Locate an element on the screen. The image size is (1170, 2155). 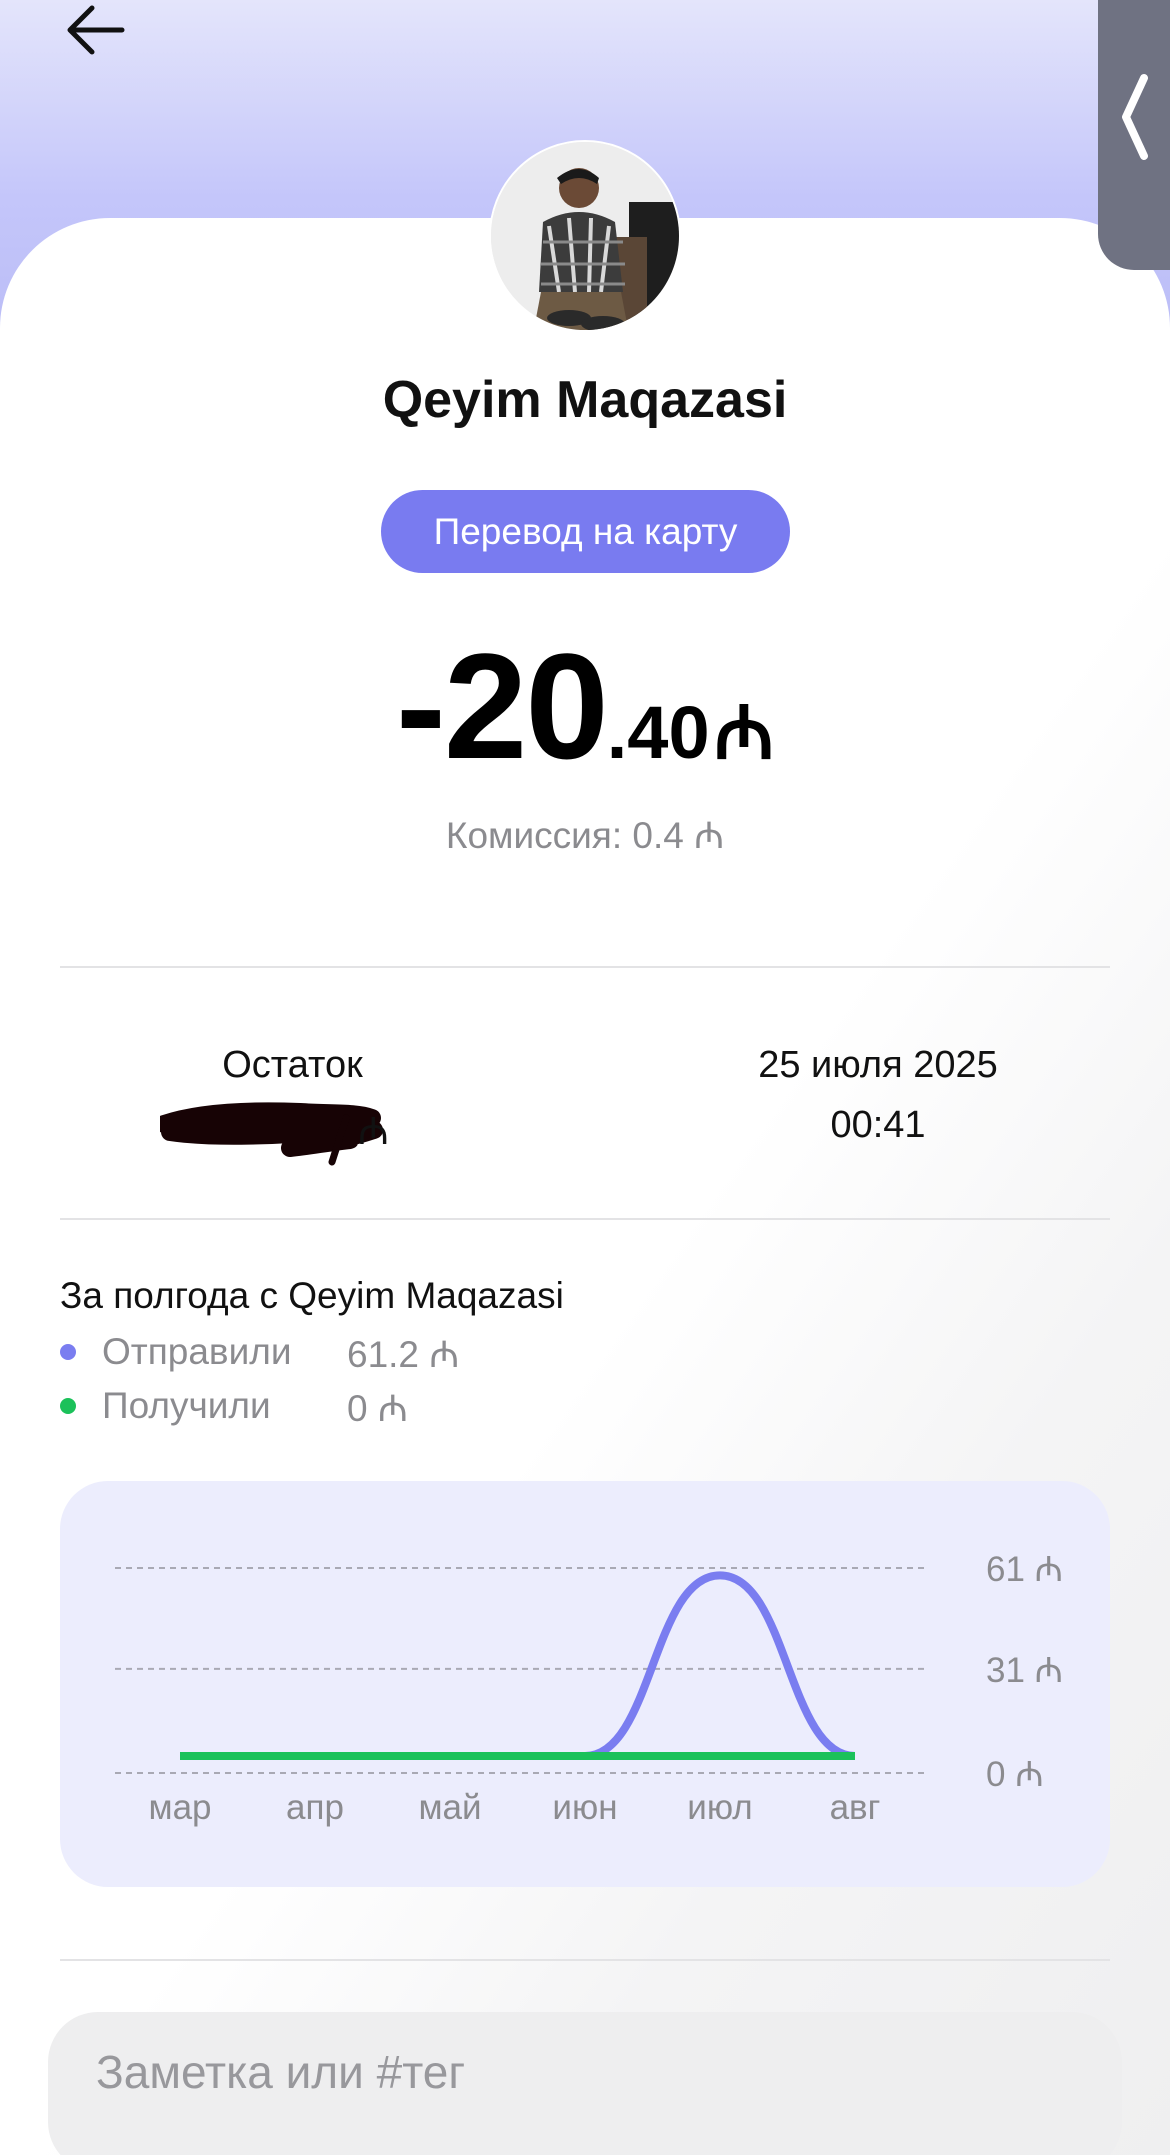
transfer-type-badge: Перевод на карту is located at coordinates (585, 531).